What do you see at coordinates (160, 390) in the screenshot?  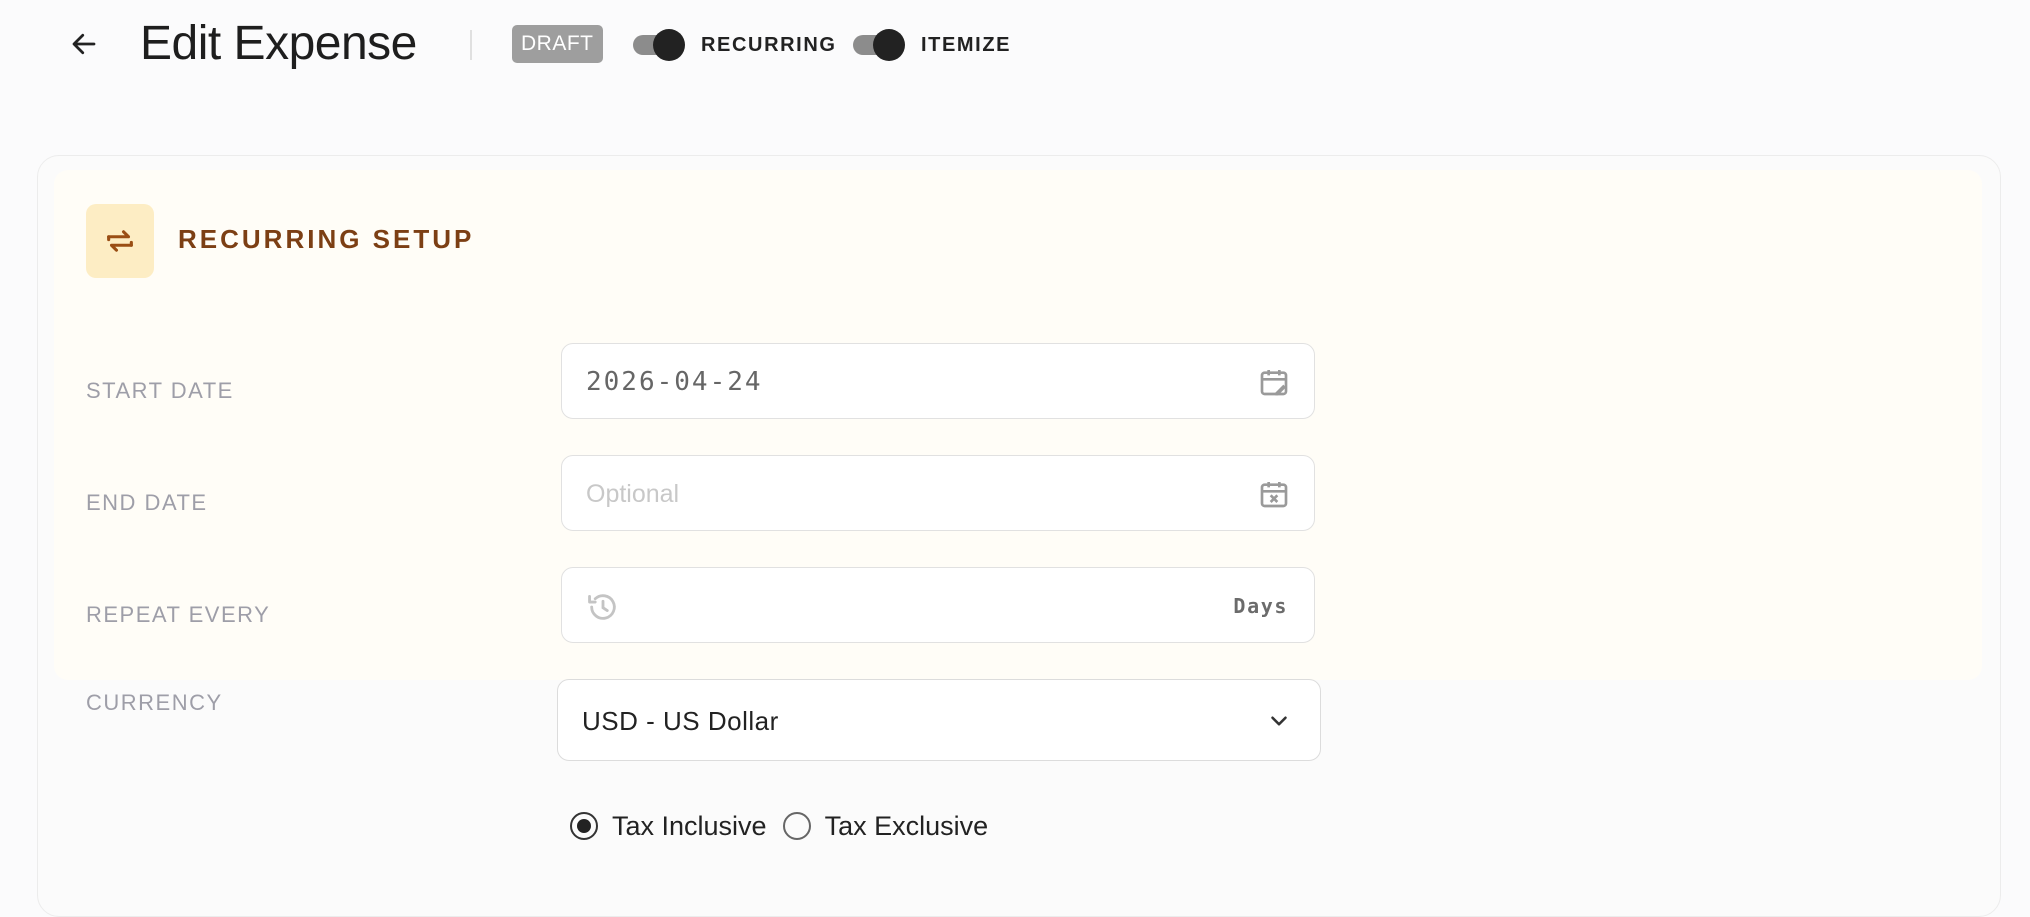 I see `start-date-label: START DATE` at bounding box center [160, 390].